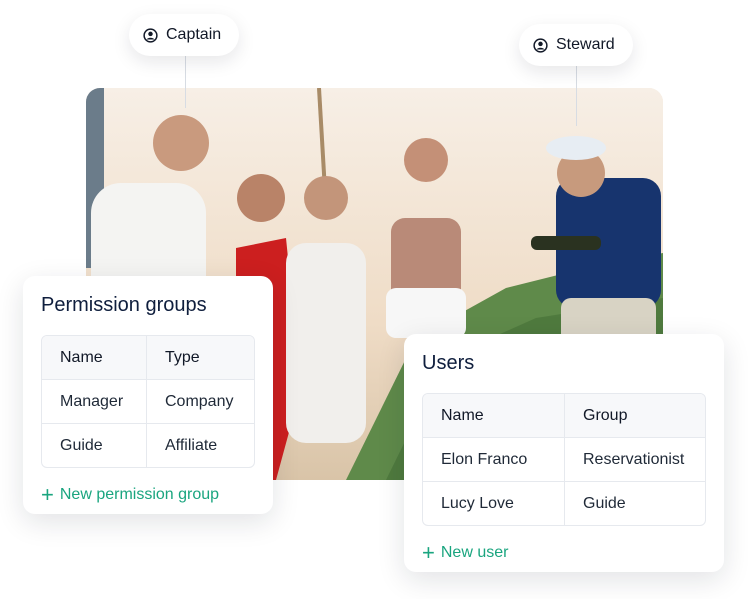 This screenshot has height=599, width=748. I want to click on table-row: Elon Franco Reservationist, so click(564, 460).